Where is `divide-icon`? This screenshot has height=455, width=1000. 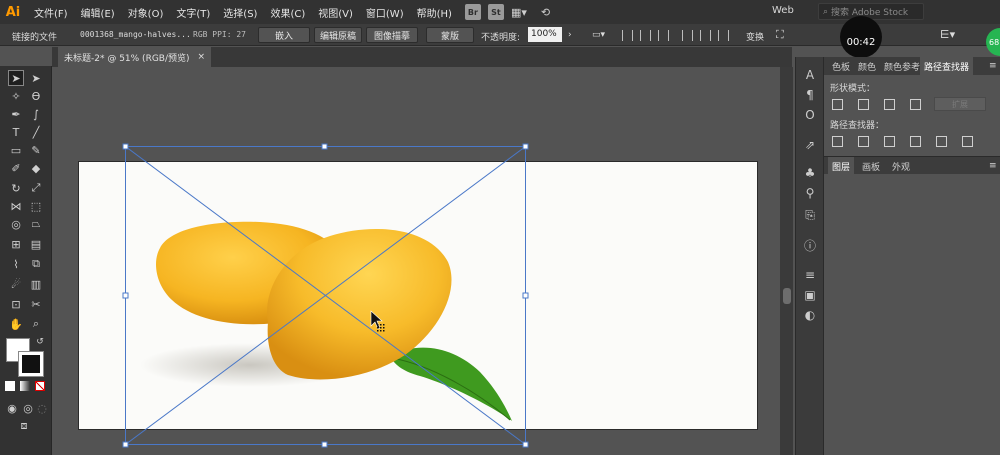 divide-icon is located at coordinates (837, 141).